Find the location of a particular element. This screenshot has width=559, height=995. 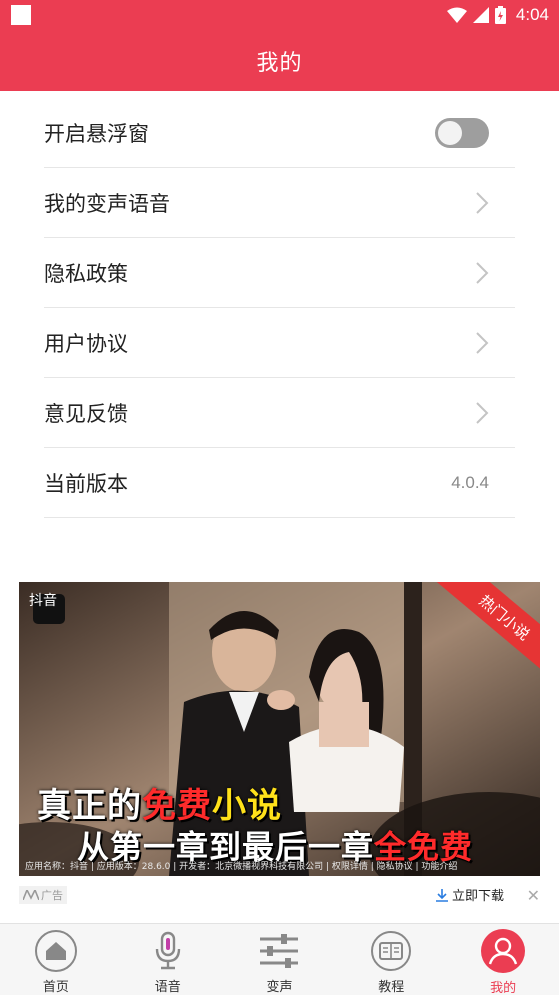

nav-voice: 语音 is located at coordinates (168, 959).